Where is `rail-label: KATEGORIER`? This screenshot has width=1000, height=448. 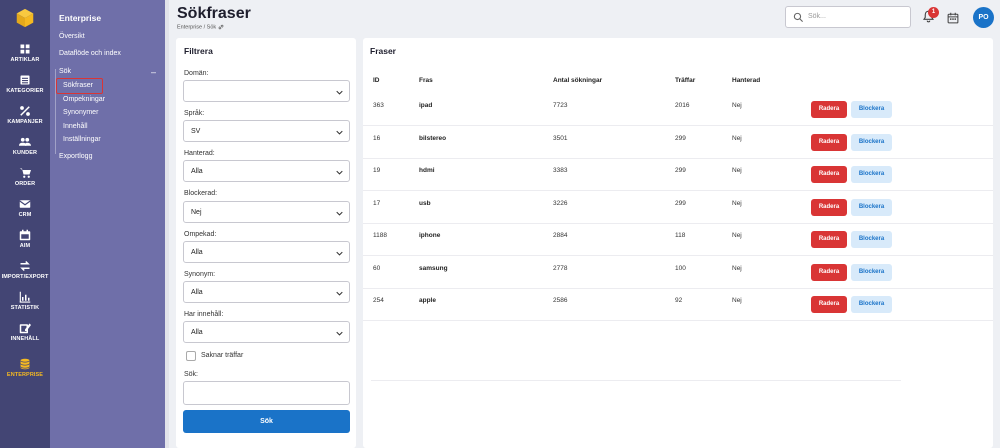 rail-label: KATEGORIER is located at coordinates (25, 91).